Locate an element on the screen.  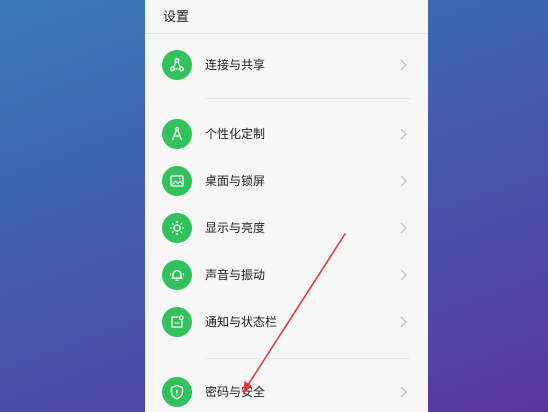
share-icon is located at coordinates (177, 65).